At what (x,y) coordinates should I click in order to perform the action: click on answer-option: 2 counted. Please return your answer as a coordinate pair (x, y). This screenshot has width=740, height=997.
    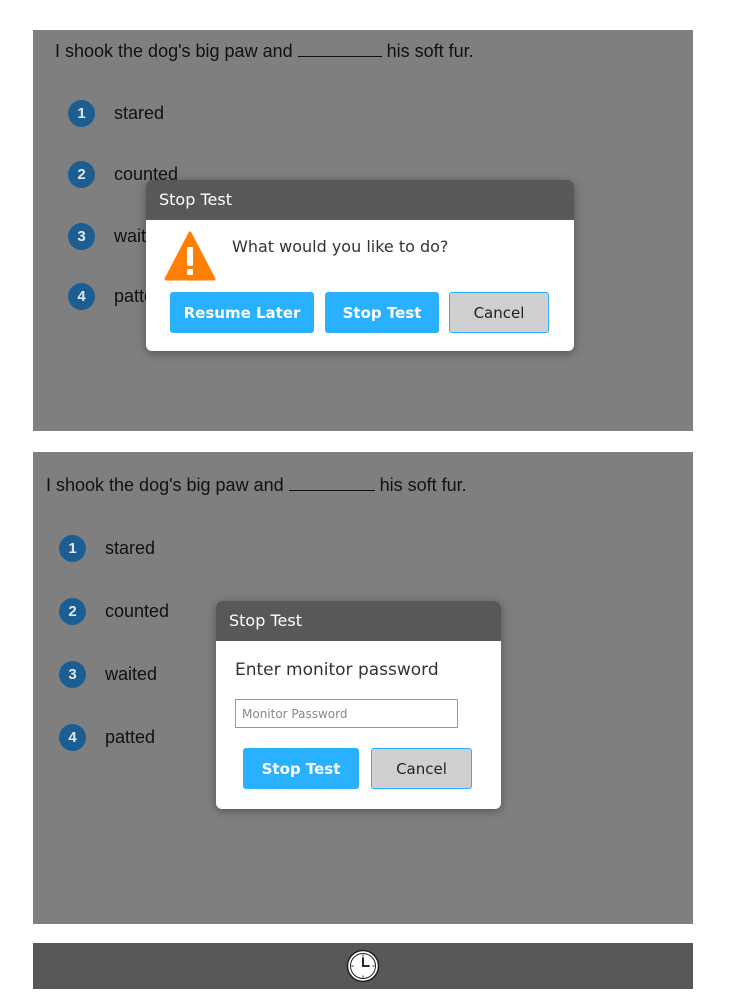
    Looking at the image, I should click on (114, 611).